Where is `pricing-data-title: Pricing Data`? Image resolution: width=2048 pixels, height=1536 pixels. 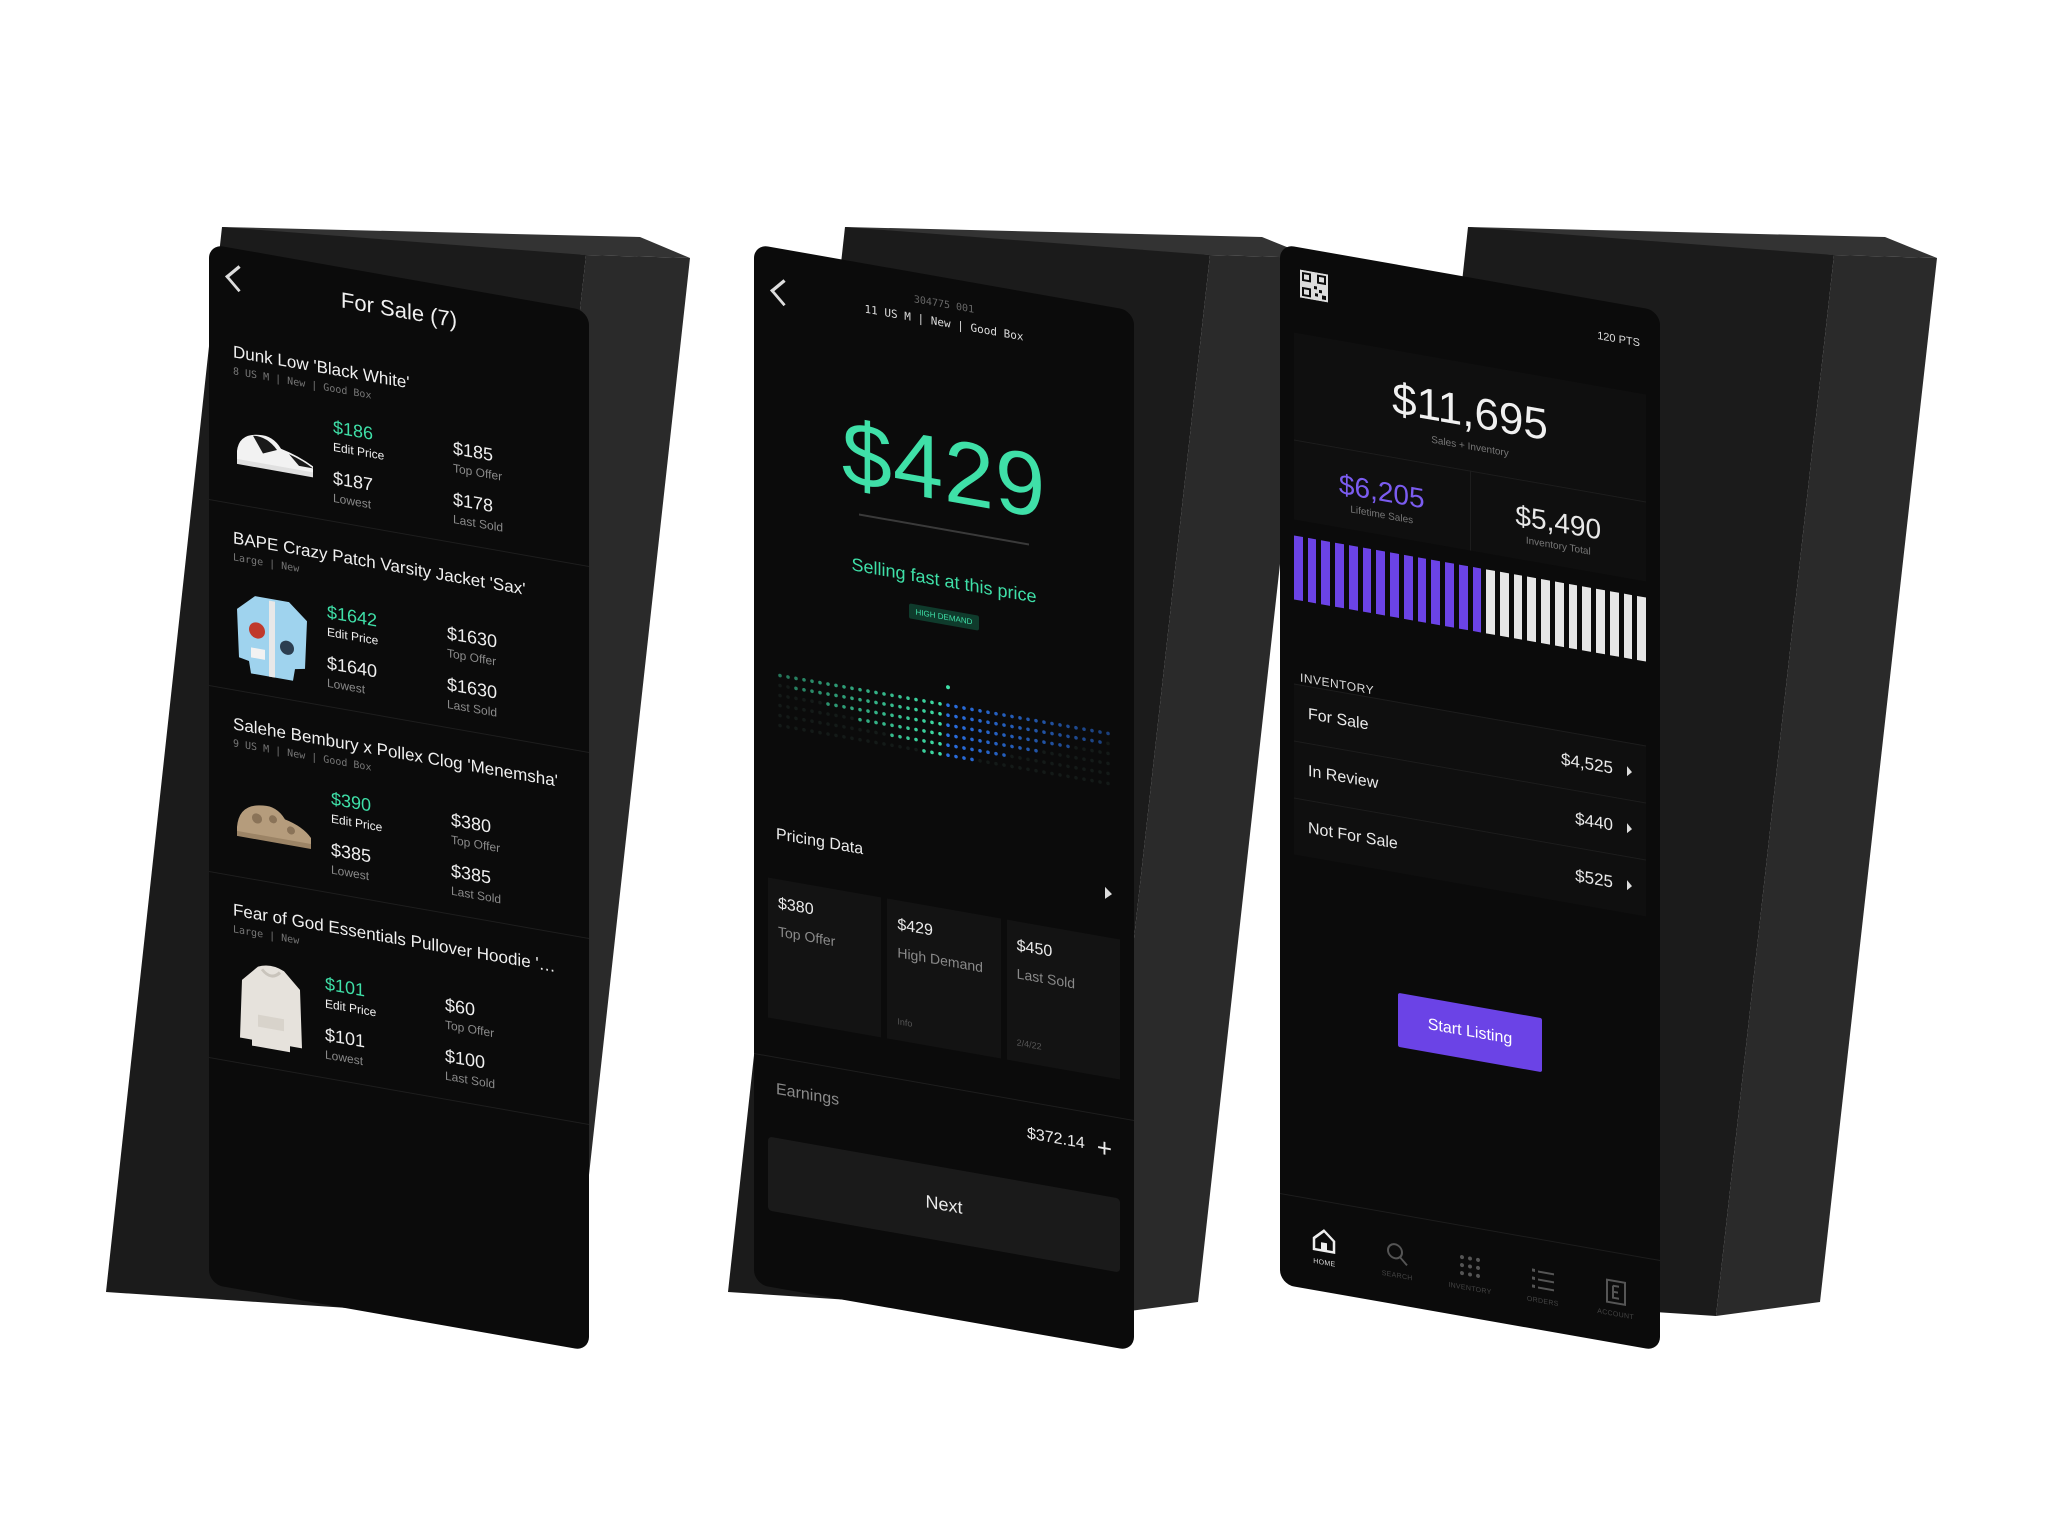
pricing-data-title: Pricing Data is located at coordinates (820, 842).